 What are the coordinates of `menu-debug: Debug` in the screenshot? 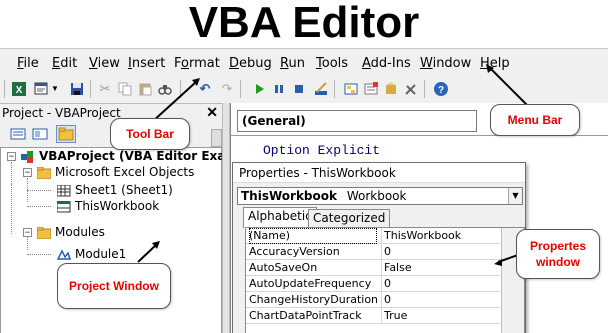 It's located at (250, 64).